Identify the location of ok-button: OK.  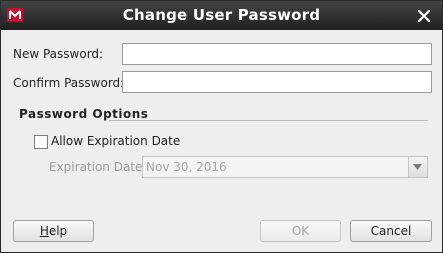
(300, 231).